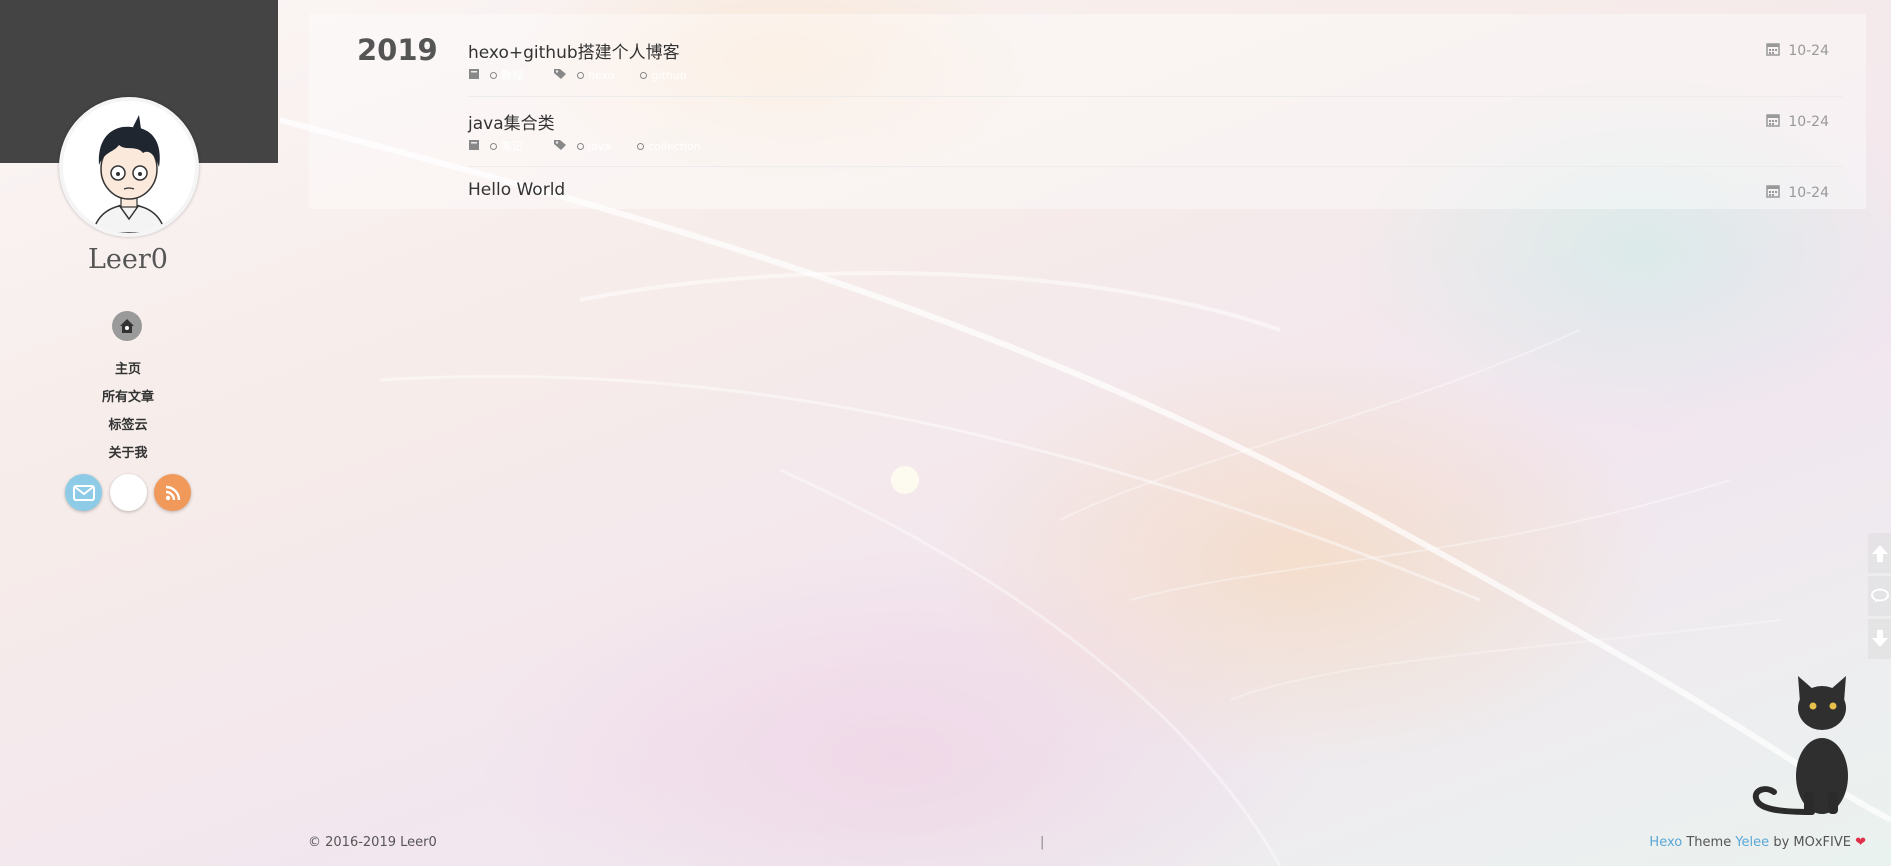 This screenshot has width=1891, height=866. What do you see at coordinates (128, 454) in the screenshot?
I see `nav-item-about: 关于我` at bounding box center [128, 454].